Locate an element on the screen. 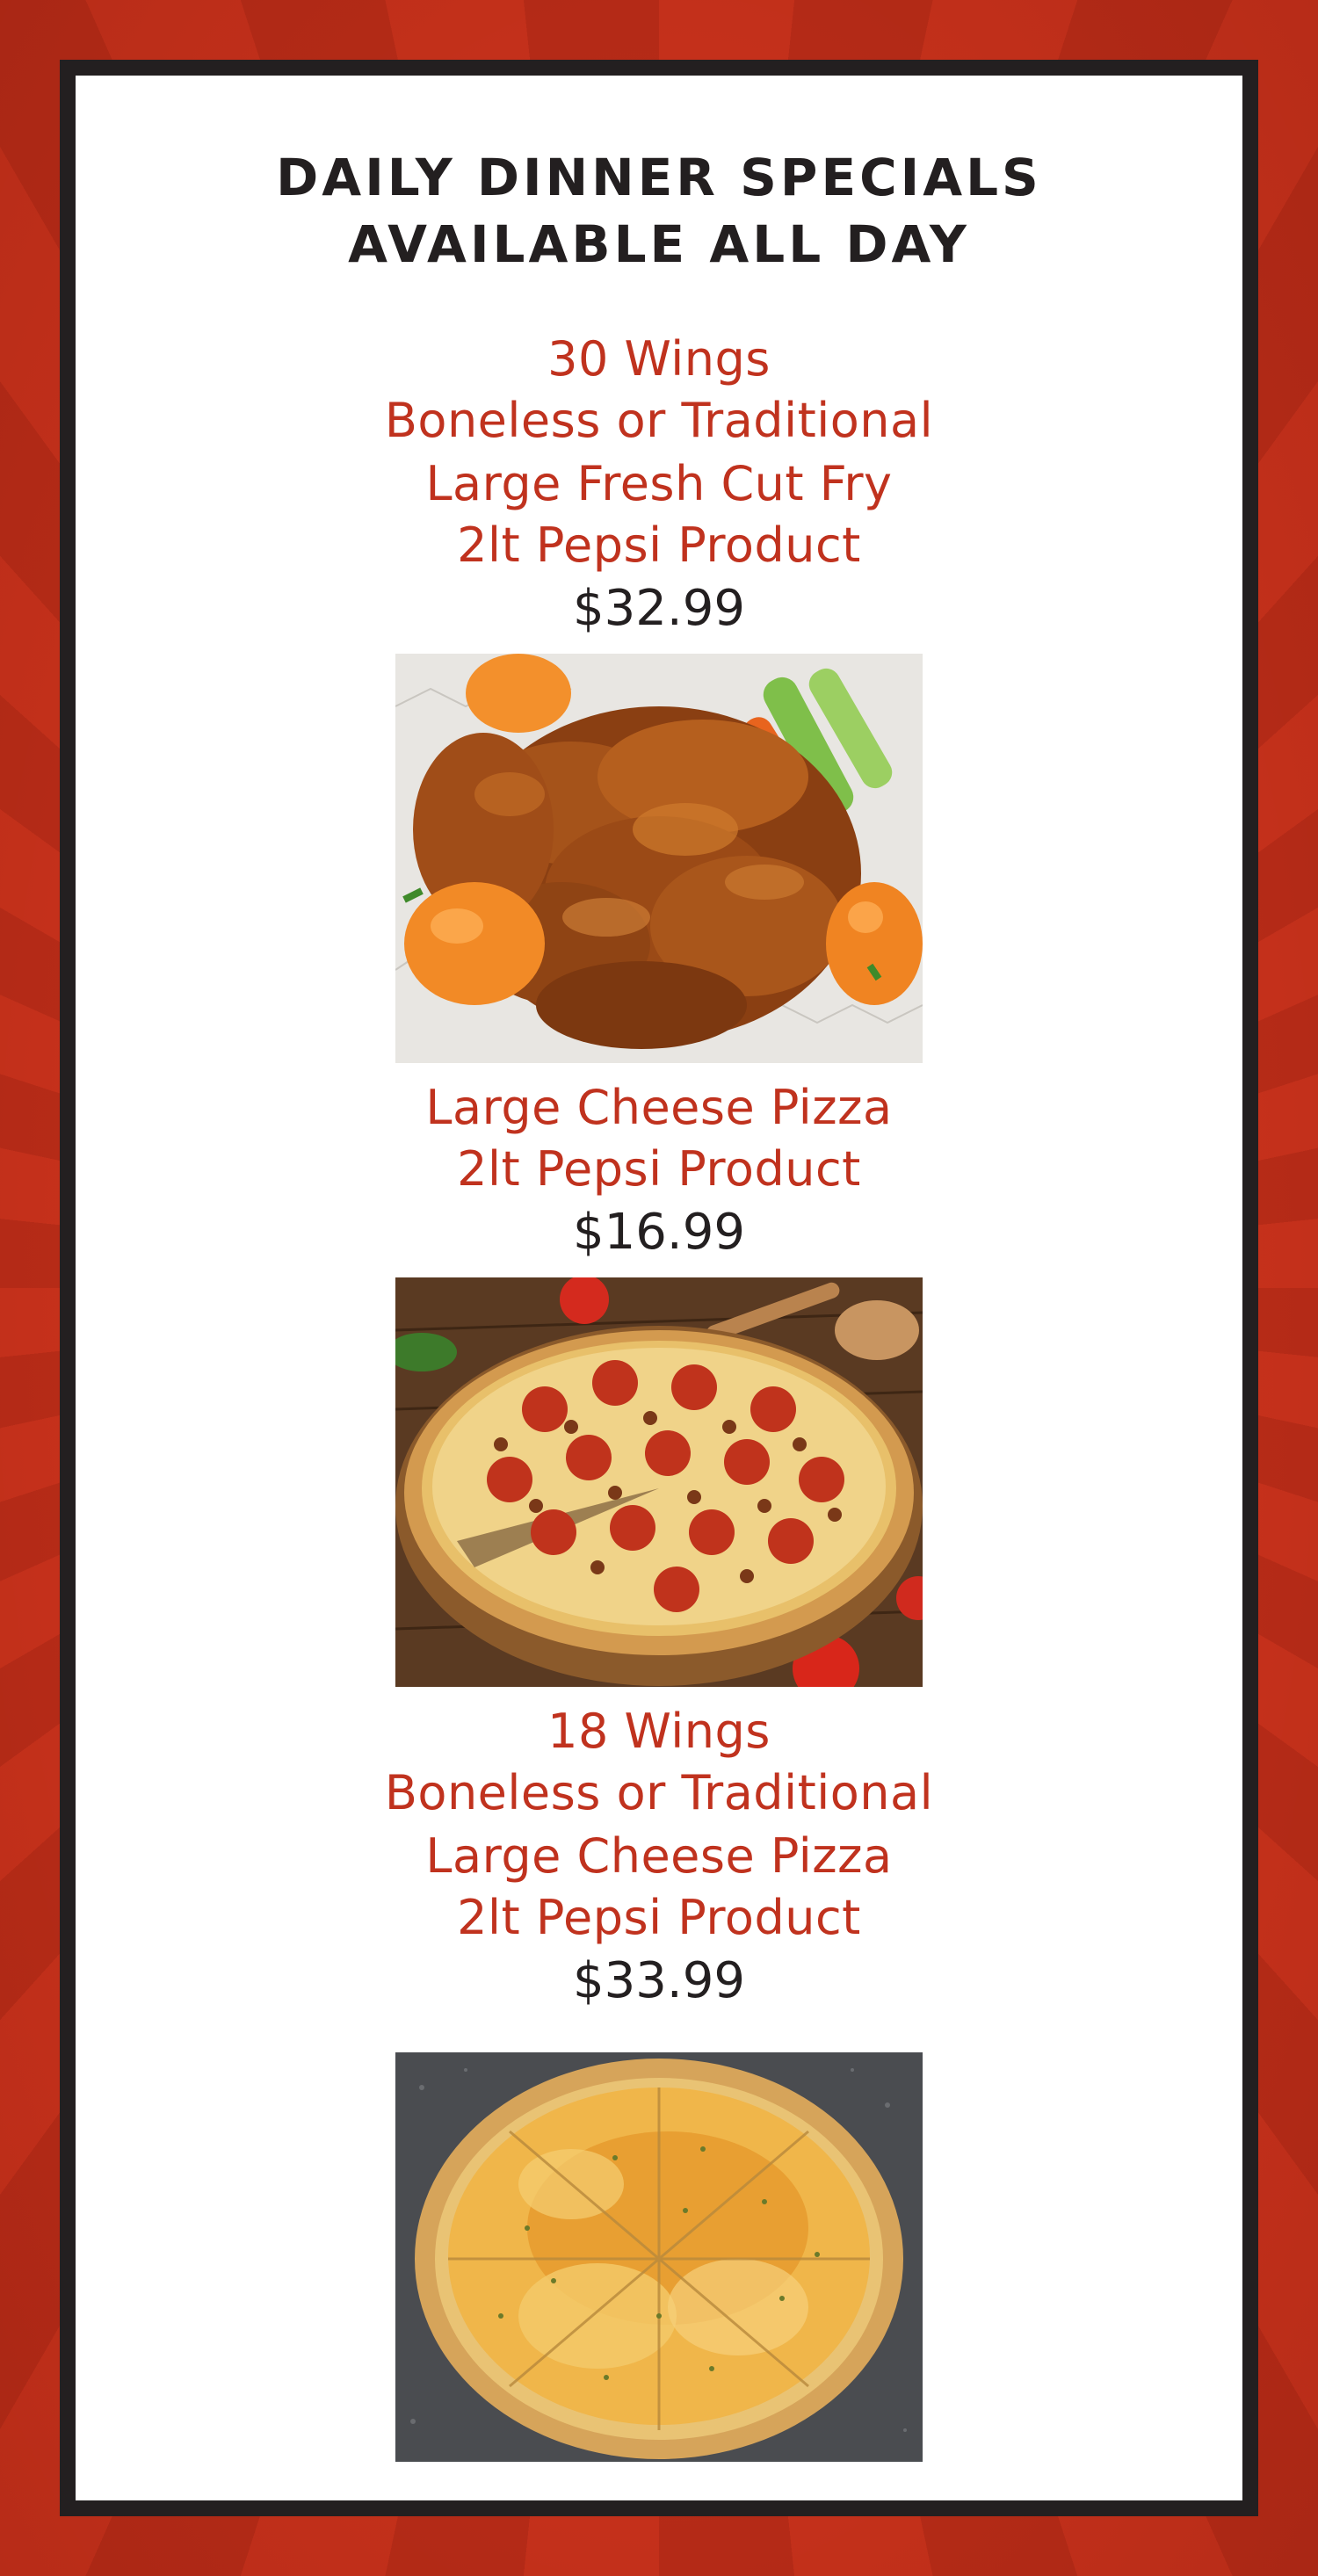  pepperoni-pizza-photo is located at coordinates (659, 1482).